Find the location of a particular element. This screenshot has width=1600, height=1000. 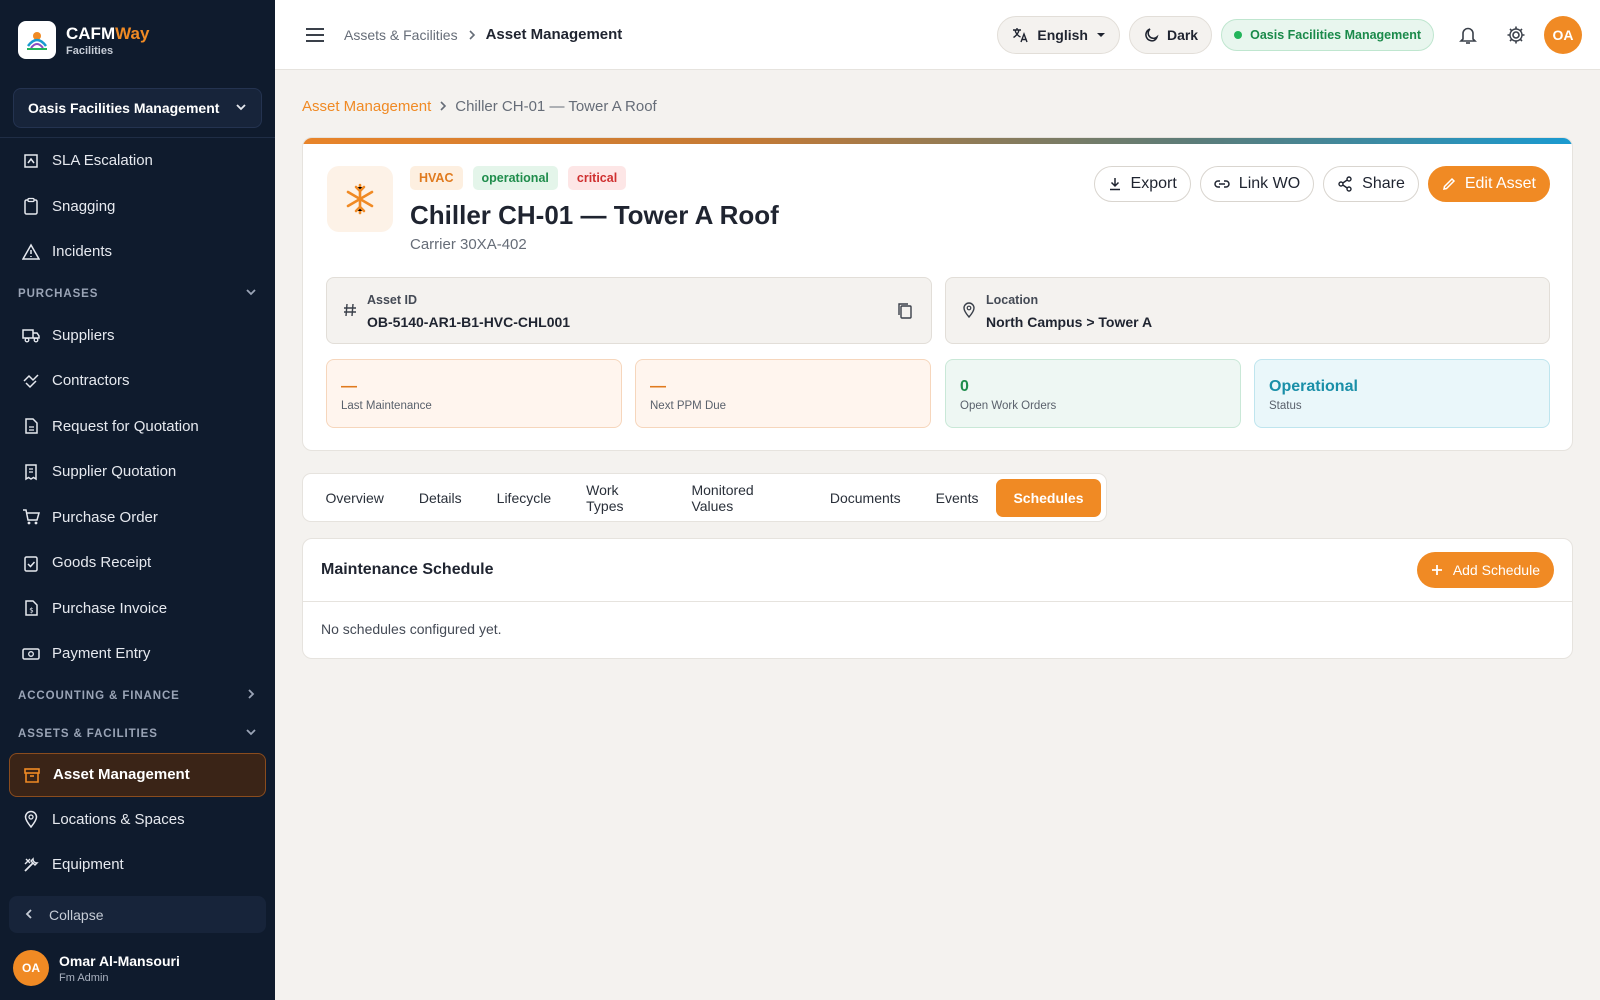

hash-icon is located at coordinates (350, 312).